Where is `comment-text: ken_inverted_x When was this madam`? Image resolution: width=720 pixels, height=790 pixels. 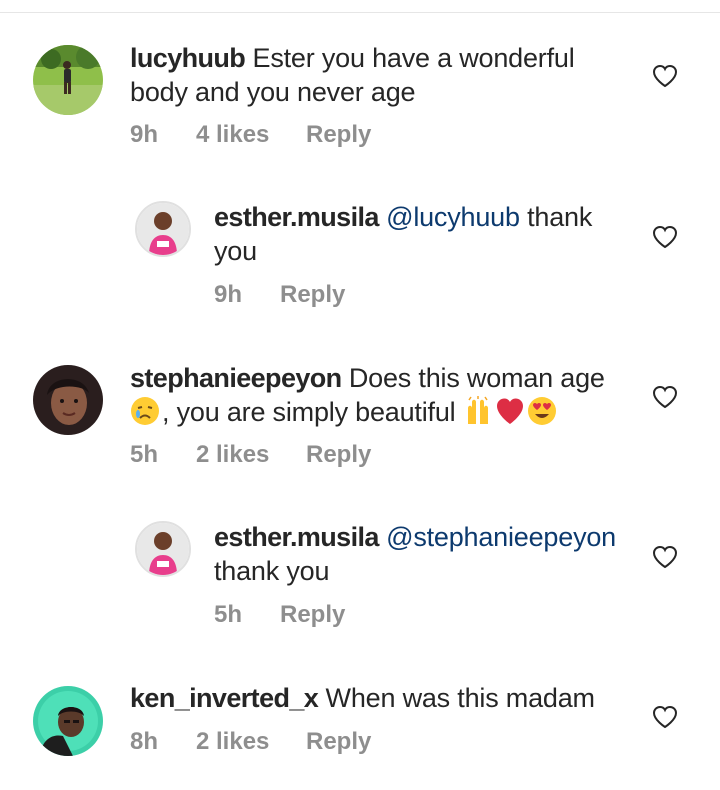
comment-text: ken_inverted_x When was this madam is located at coordinates (380, 698).